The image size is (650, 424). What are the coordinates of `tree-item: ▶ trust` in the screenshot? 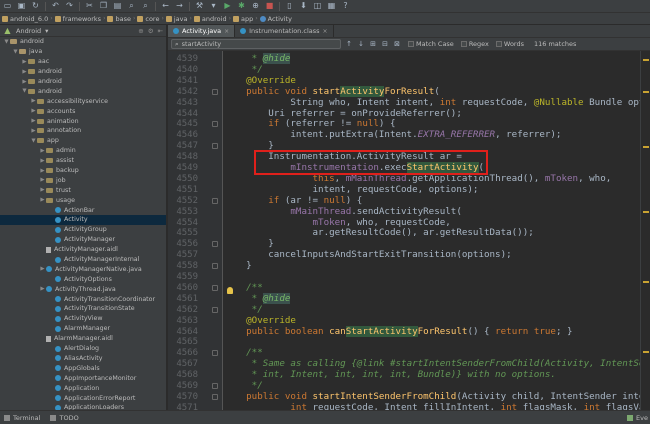 It's located at (83, 190).